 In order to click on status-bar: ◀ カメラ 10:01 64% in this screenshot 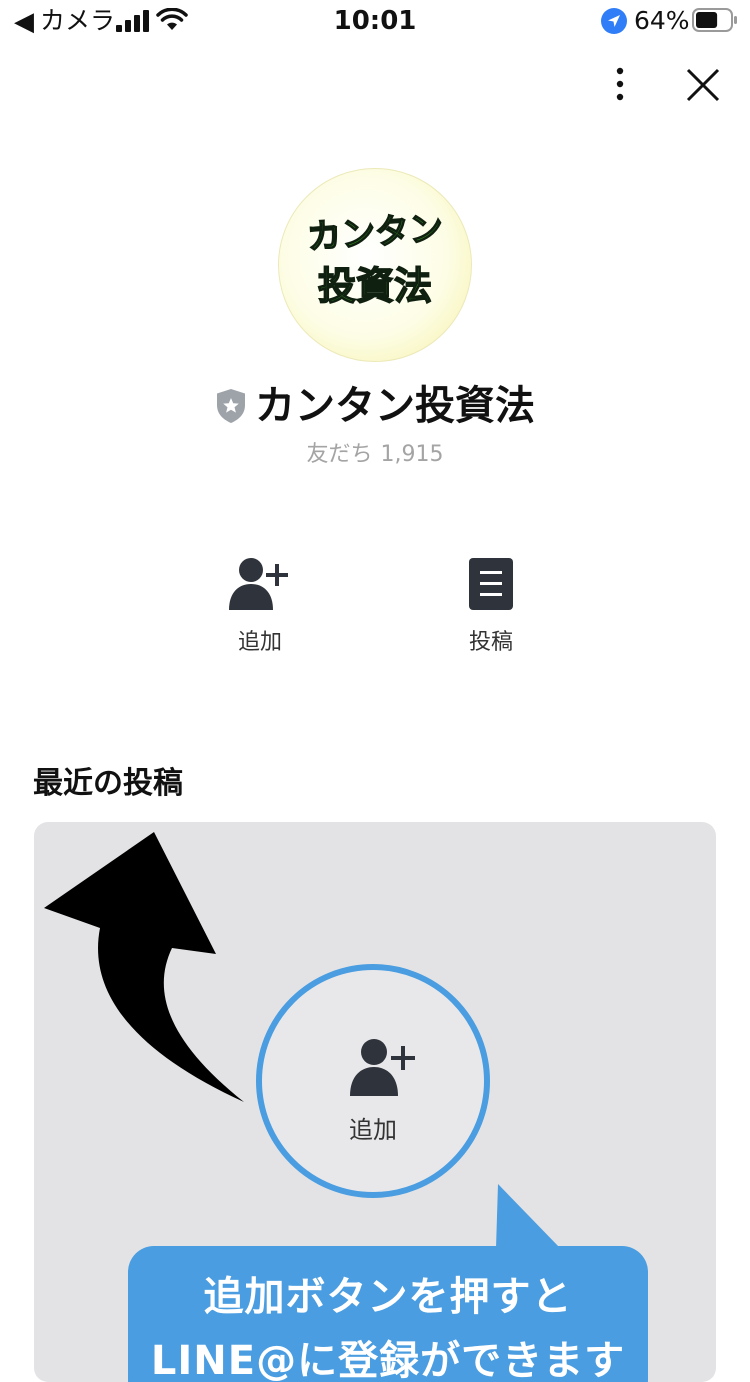, I will do `click(375, 22)`.